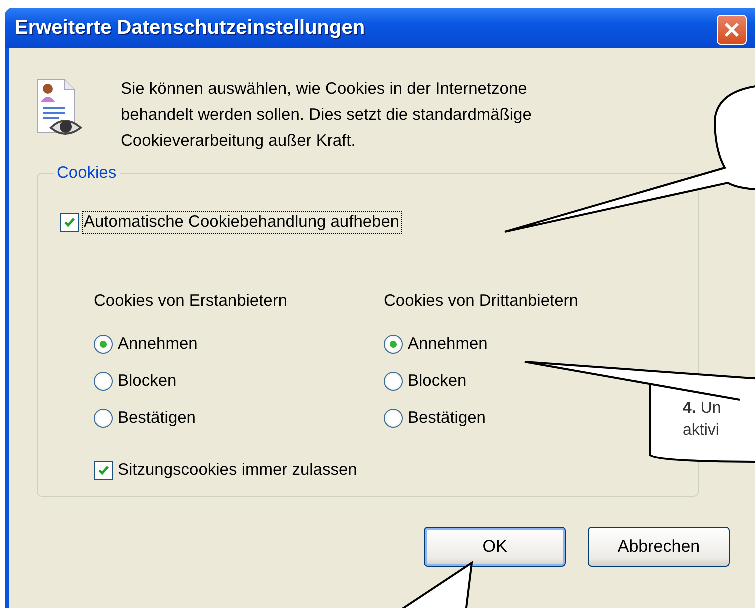  Describe the element at coordinates (190, 28) in the screenshot. I see `window-title: Erweiterte Datenschutzeinstellungen` at that location.